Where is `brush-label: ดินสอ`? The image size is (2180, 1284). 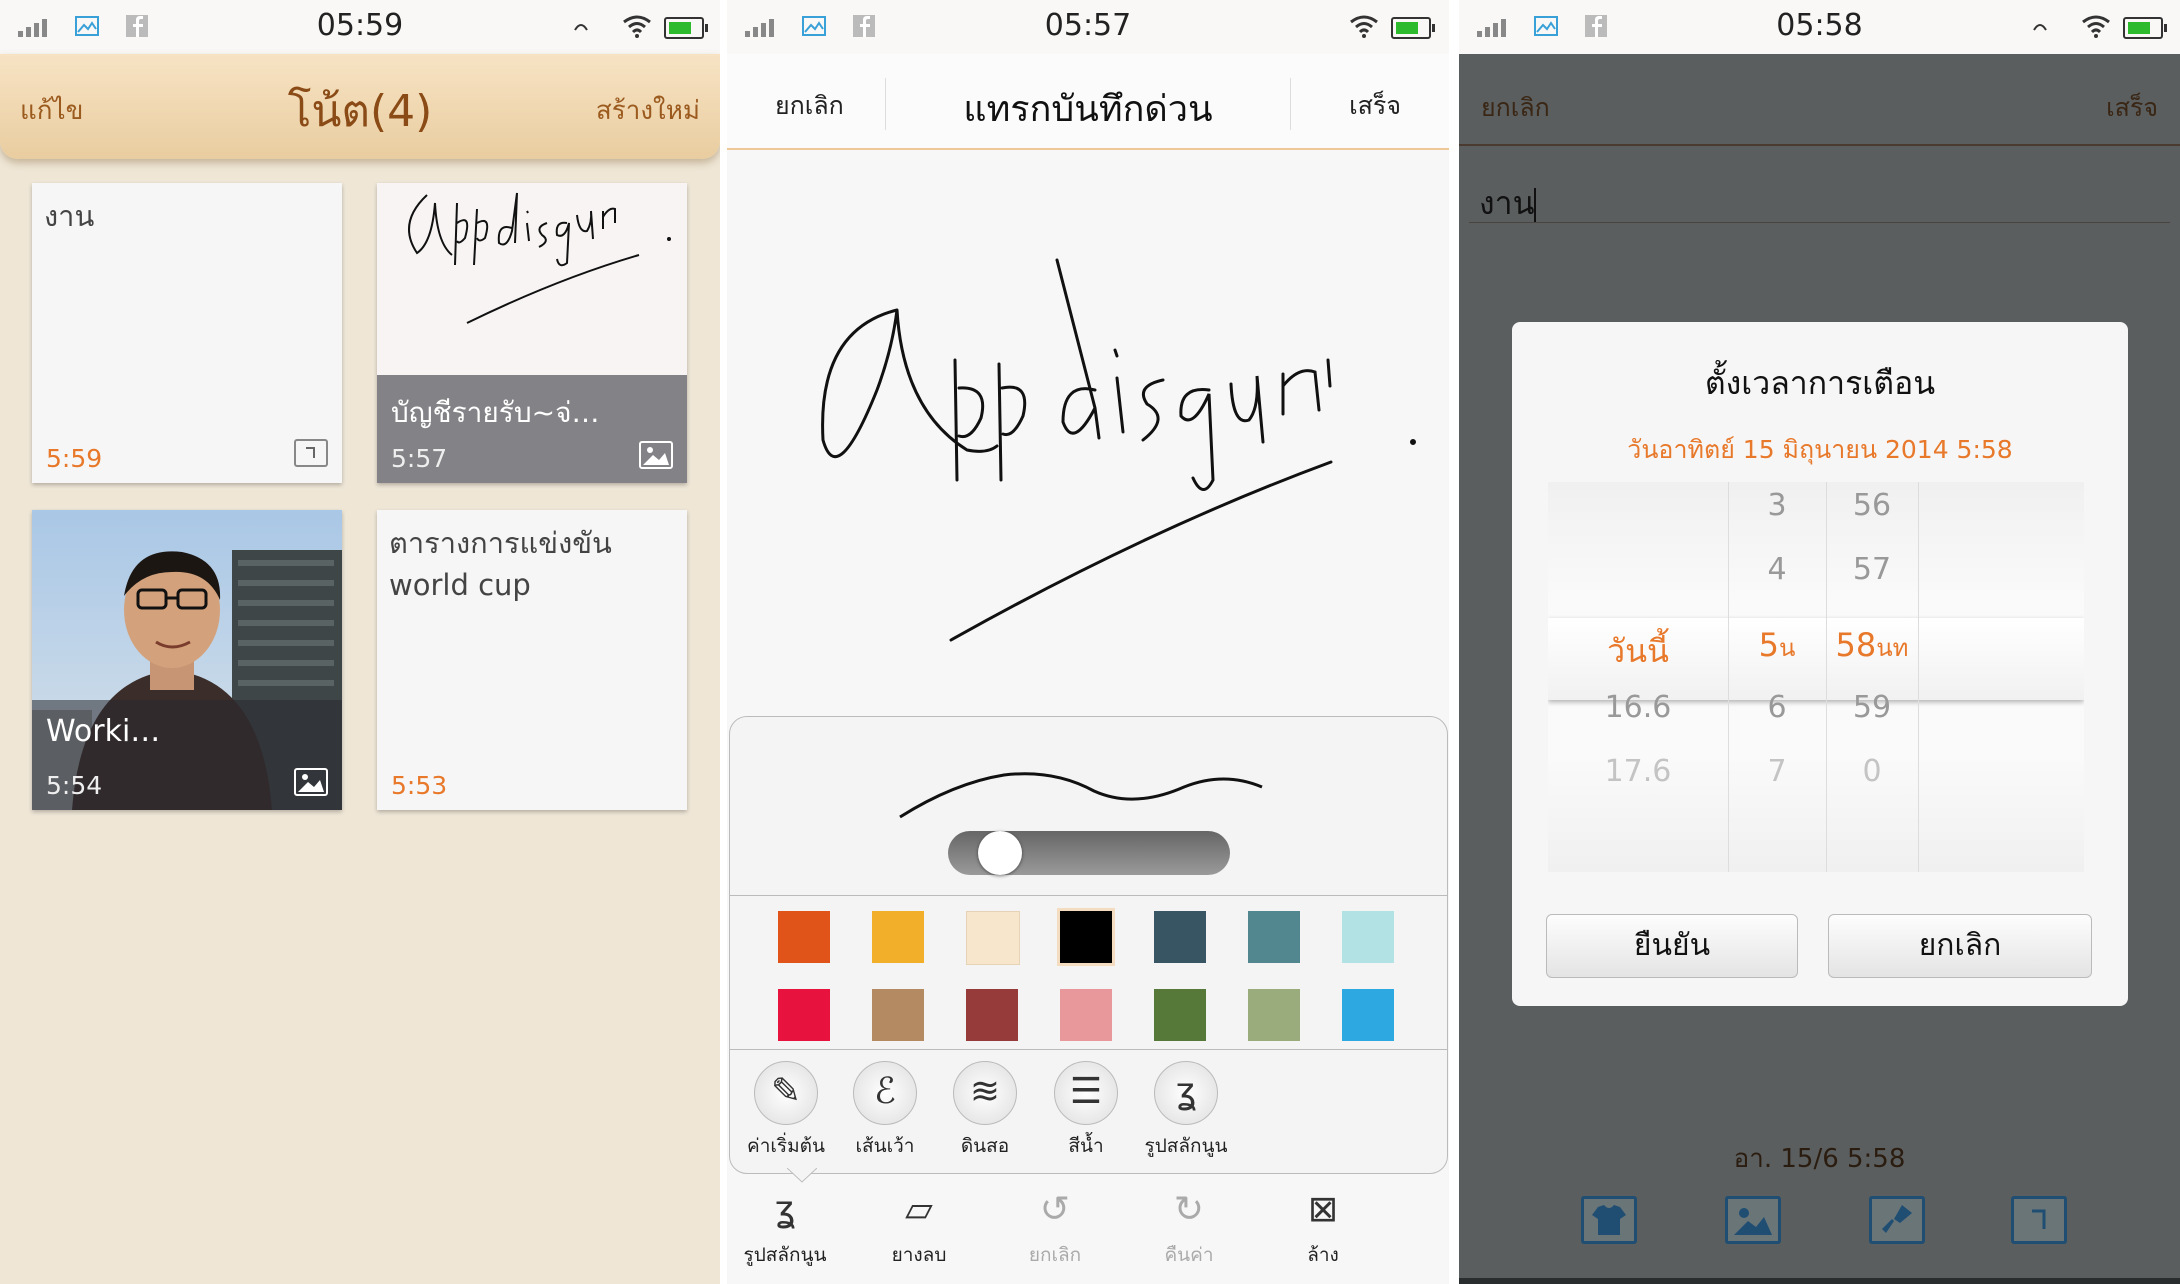
brush-label: ดินสอ is located at coordinates (985, 1146).